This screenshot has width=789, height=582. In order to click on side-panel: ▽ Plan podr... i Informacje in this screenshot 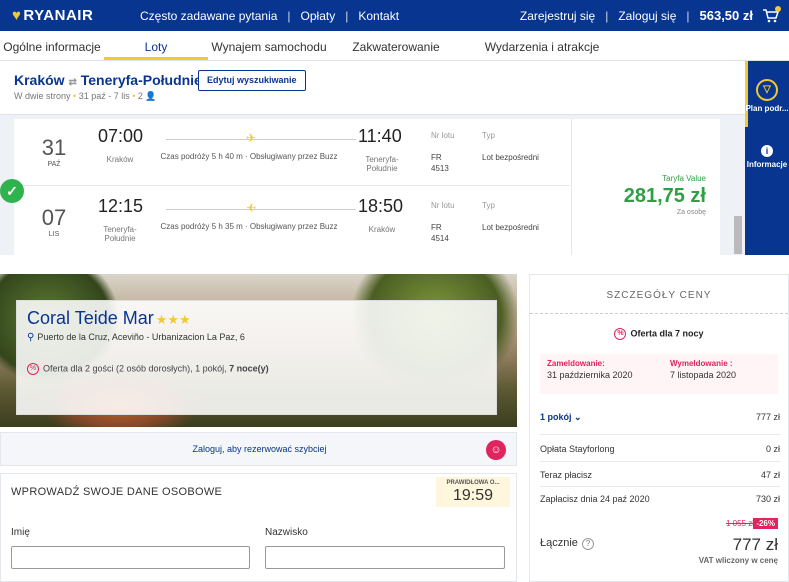, I will do `click(767, 158)`.